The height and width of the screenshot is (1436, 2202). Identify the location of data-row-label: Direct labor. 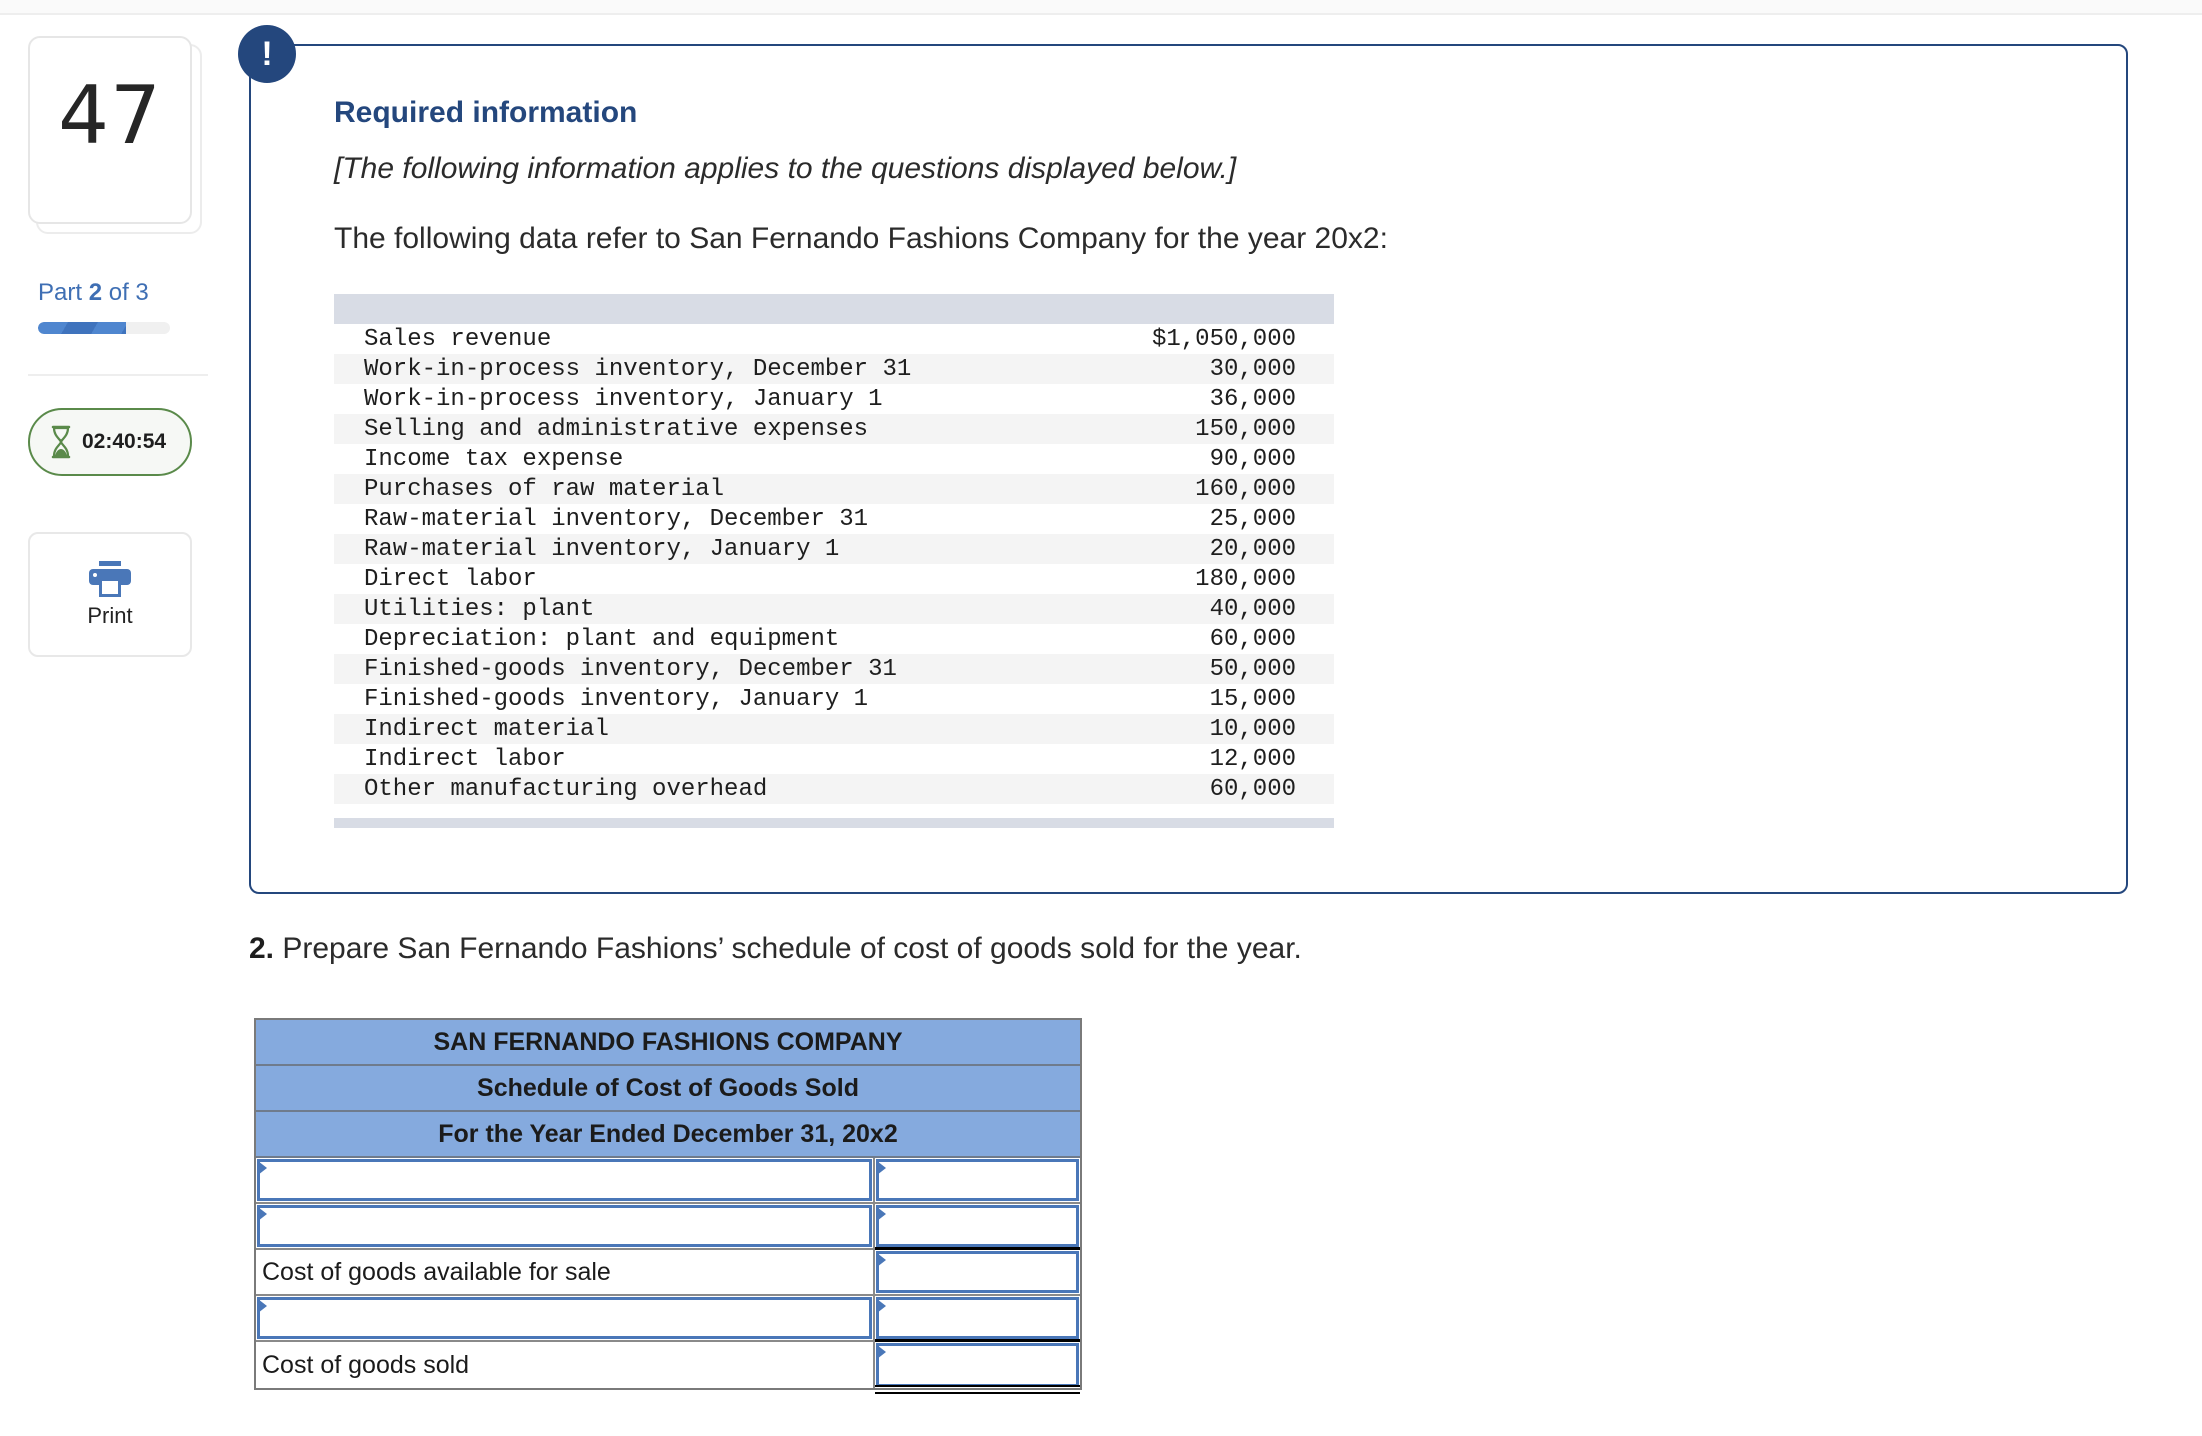
(450, 579).